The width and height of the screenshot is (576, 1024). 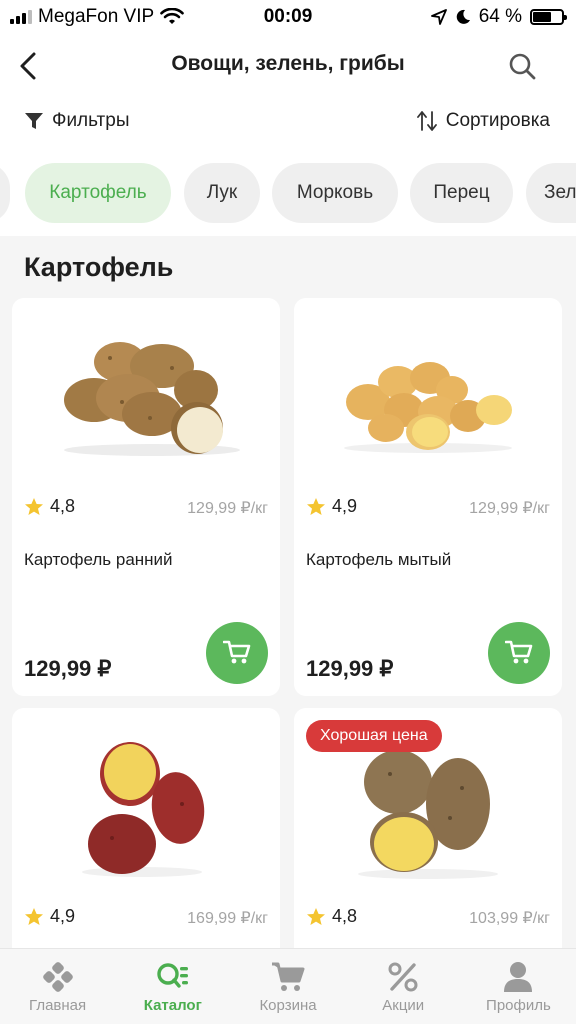 What do you see at coordinates (57, 977) in the screenshot?
I see `home-icon` at bounding box center [57, 977].